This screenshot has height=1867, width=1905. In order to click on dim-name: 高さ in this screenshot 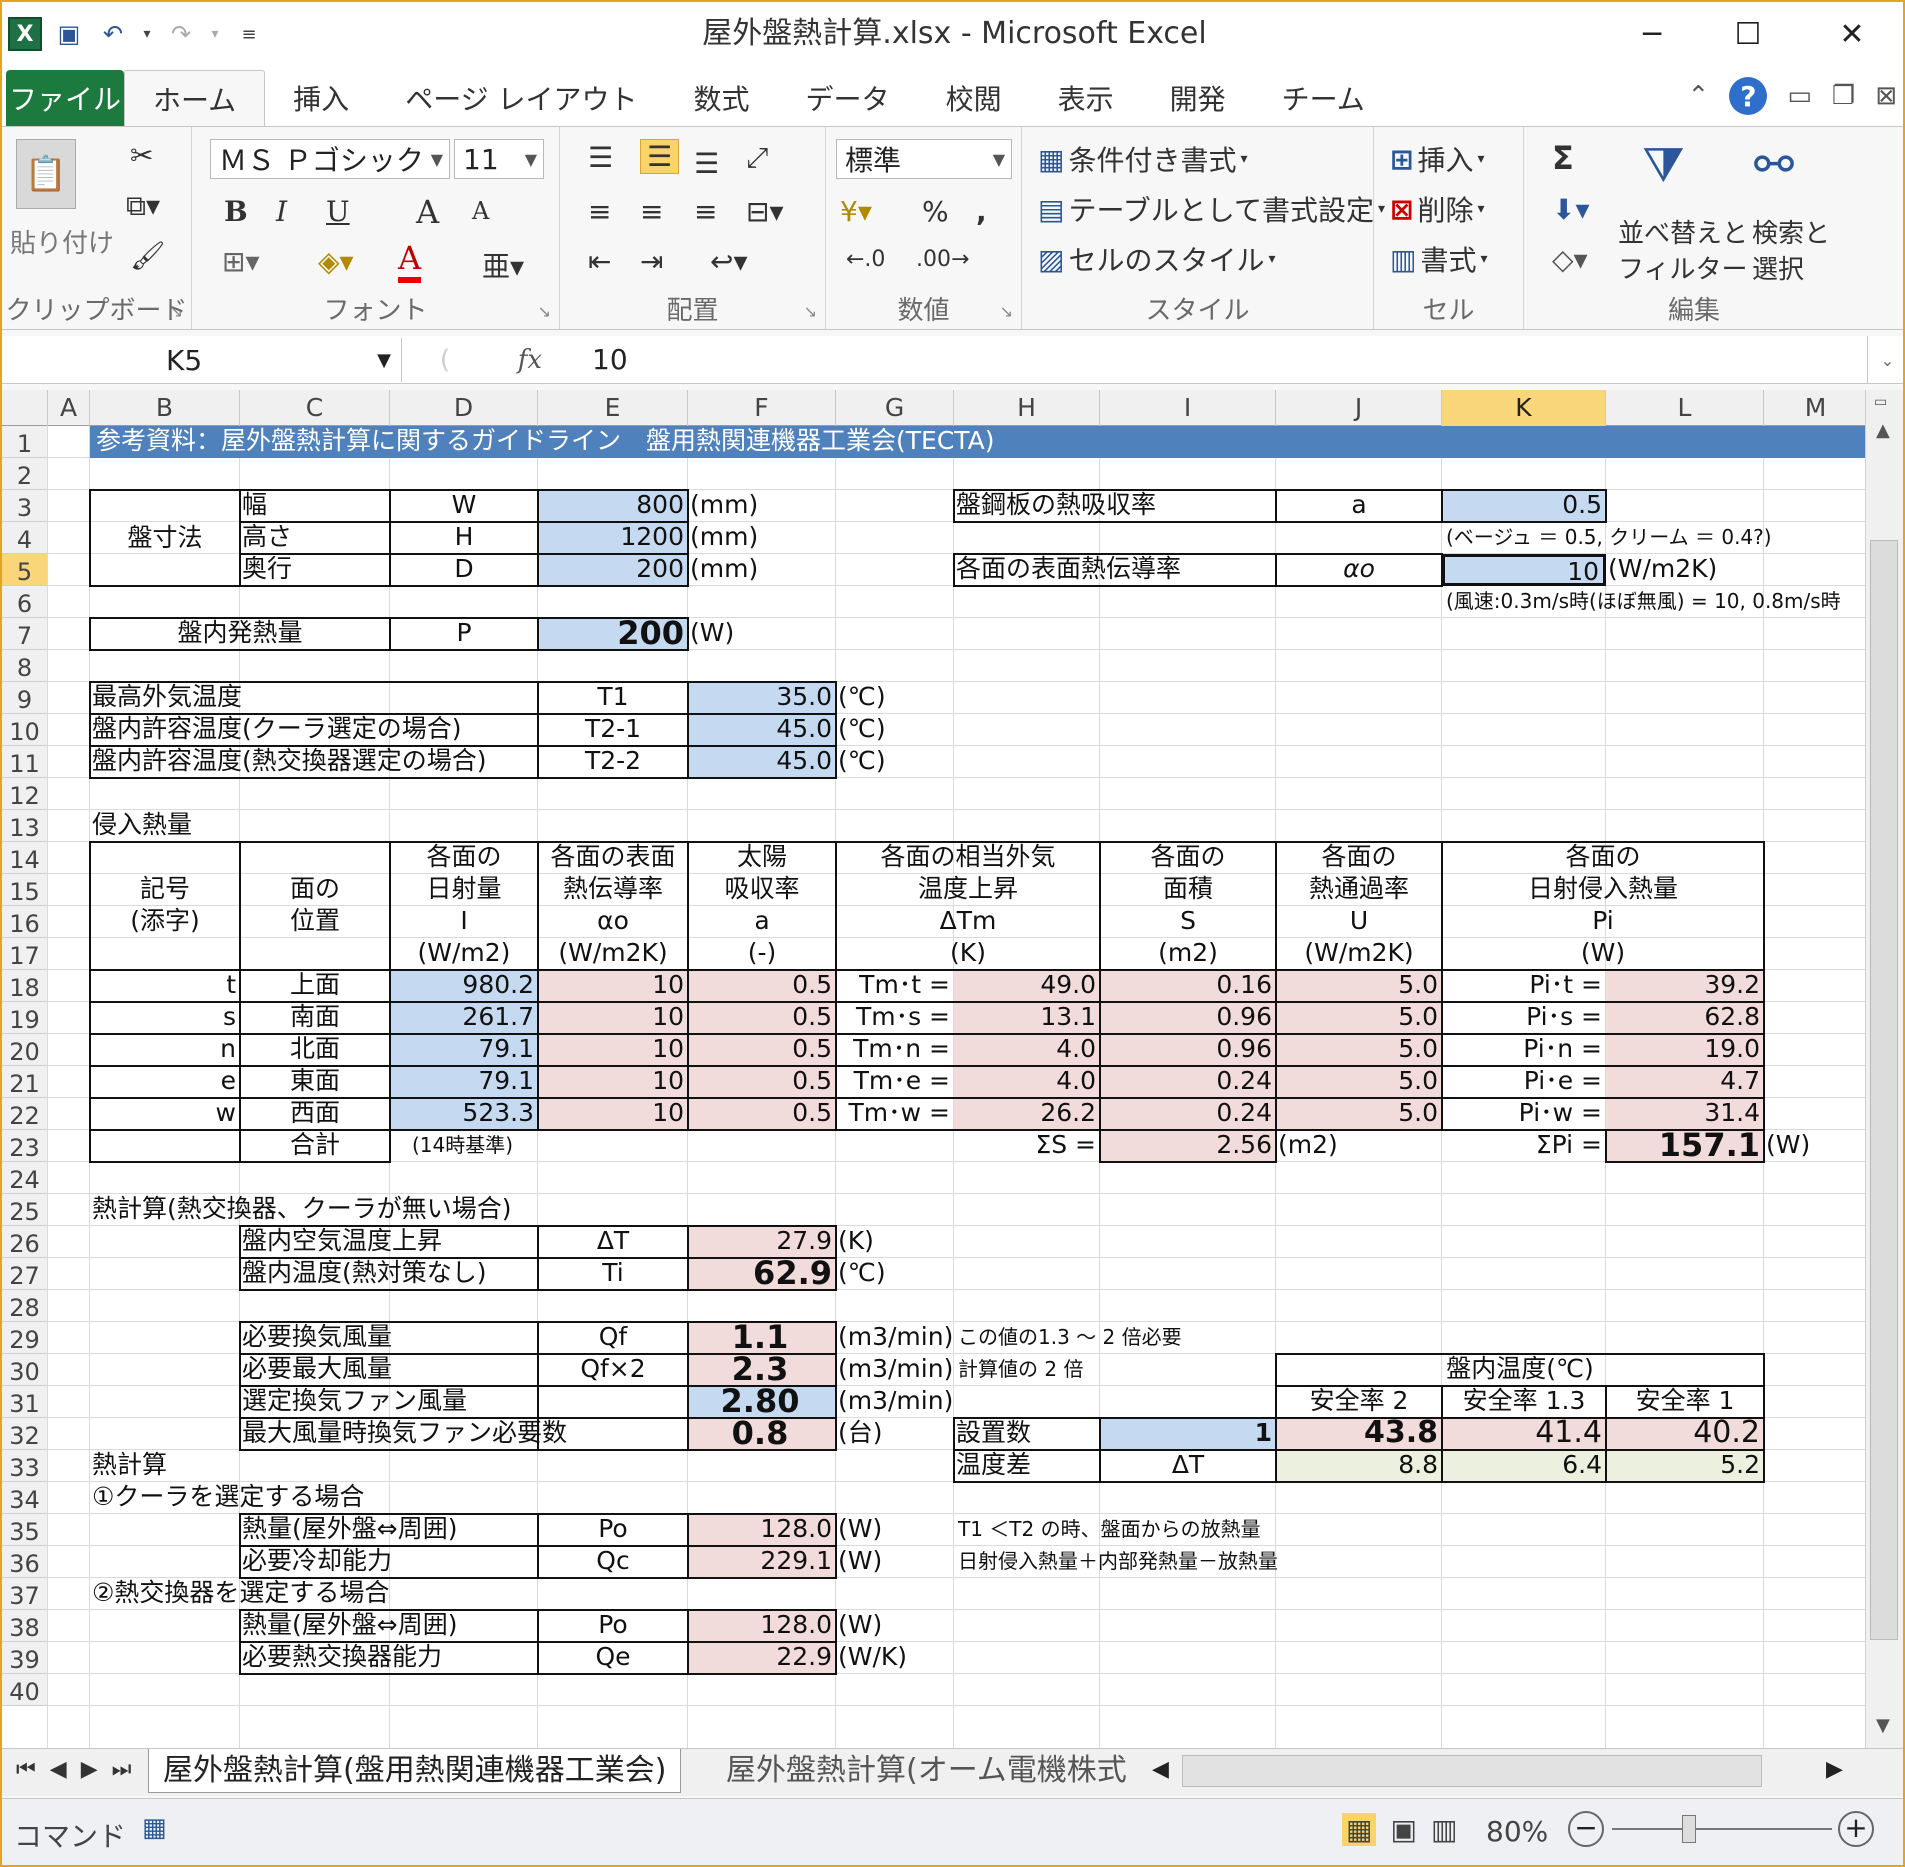, I will do `click(315, 538)`.